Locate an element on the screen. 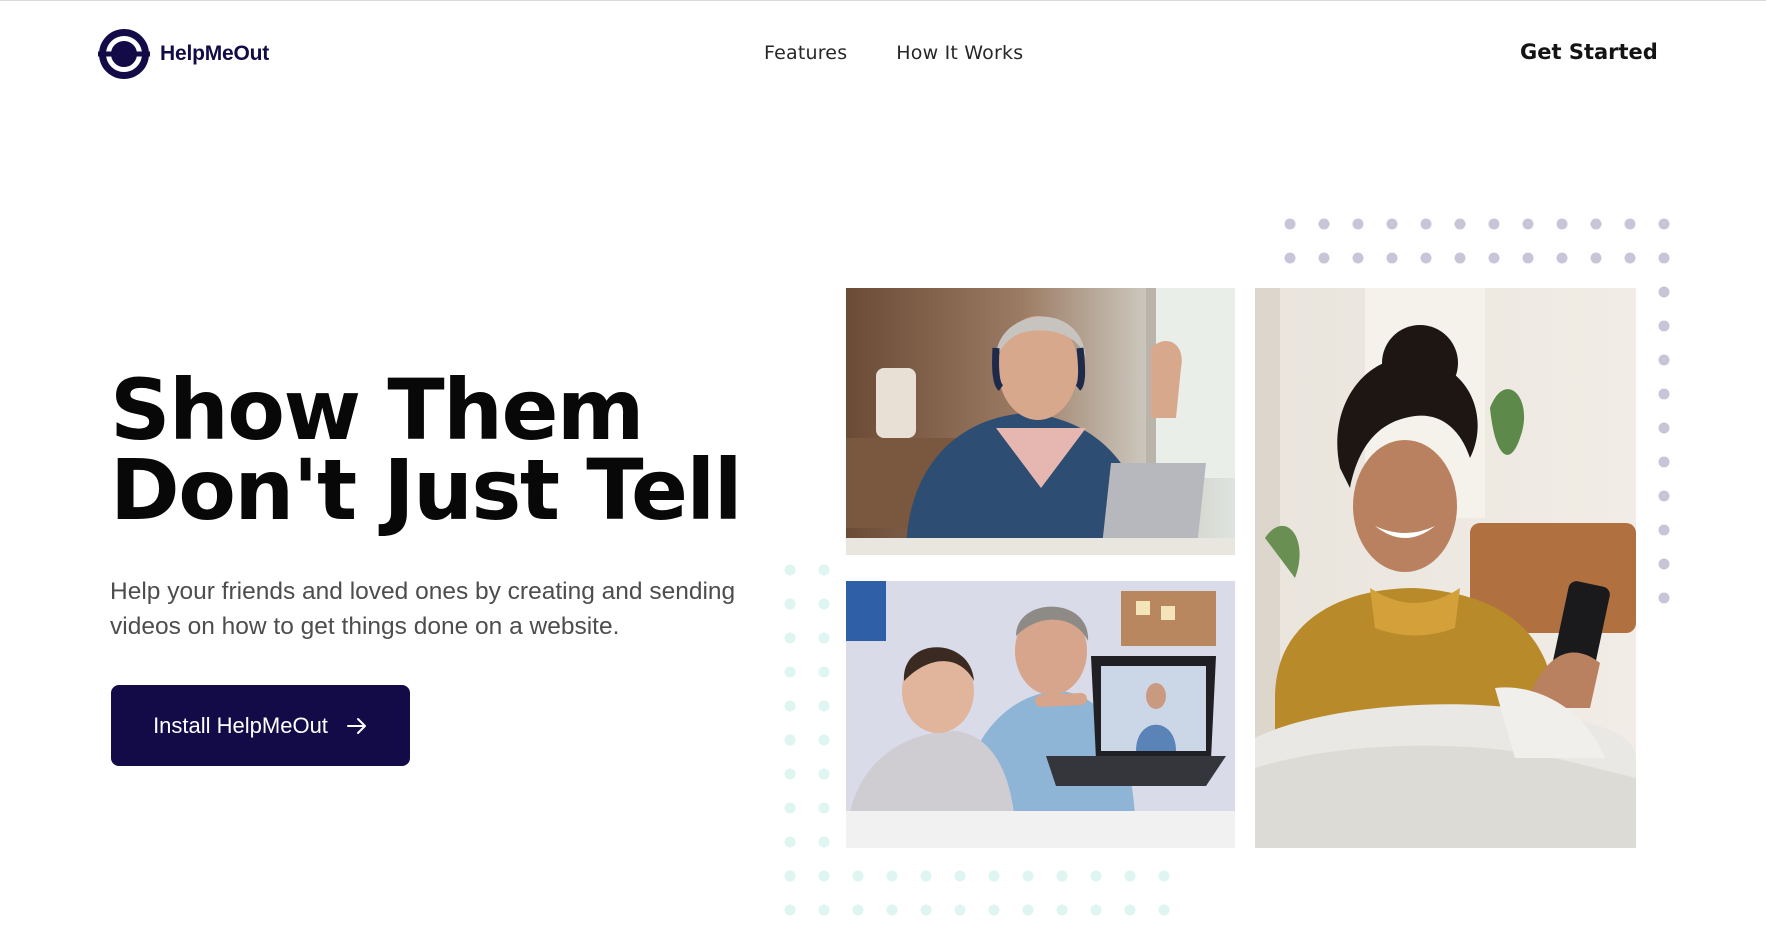  woman-smiling-phone-photo is located at coordinates (1445, 568).